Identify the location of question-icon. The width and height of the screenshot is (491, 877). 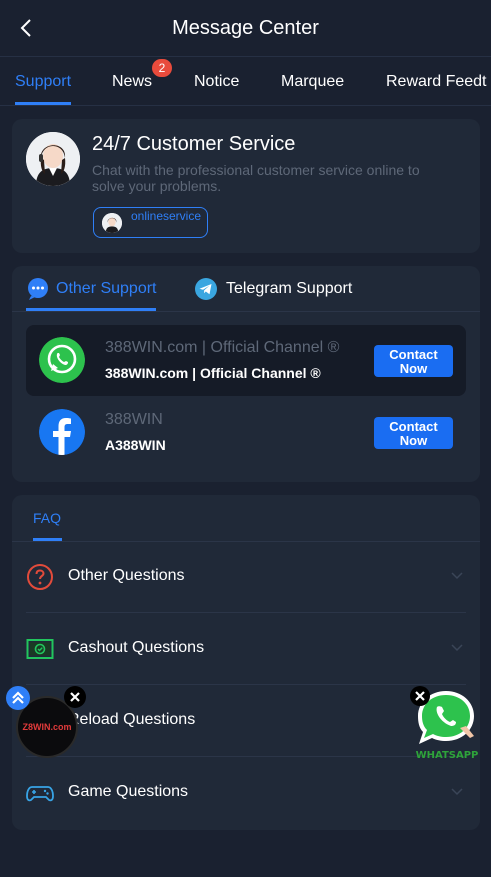
(40, 577).